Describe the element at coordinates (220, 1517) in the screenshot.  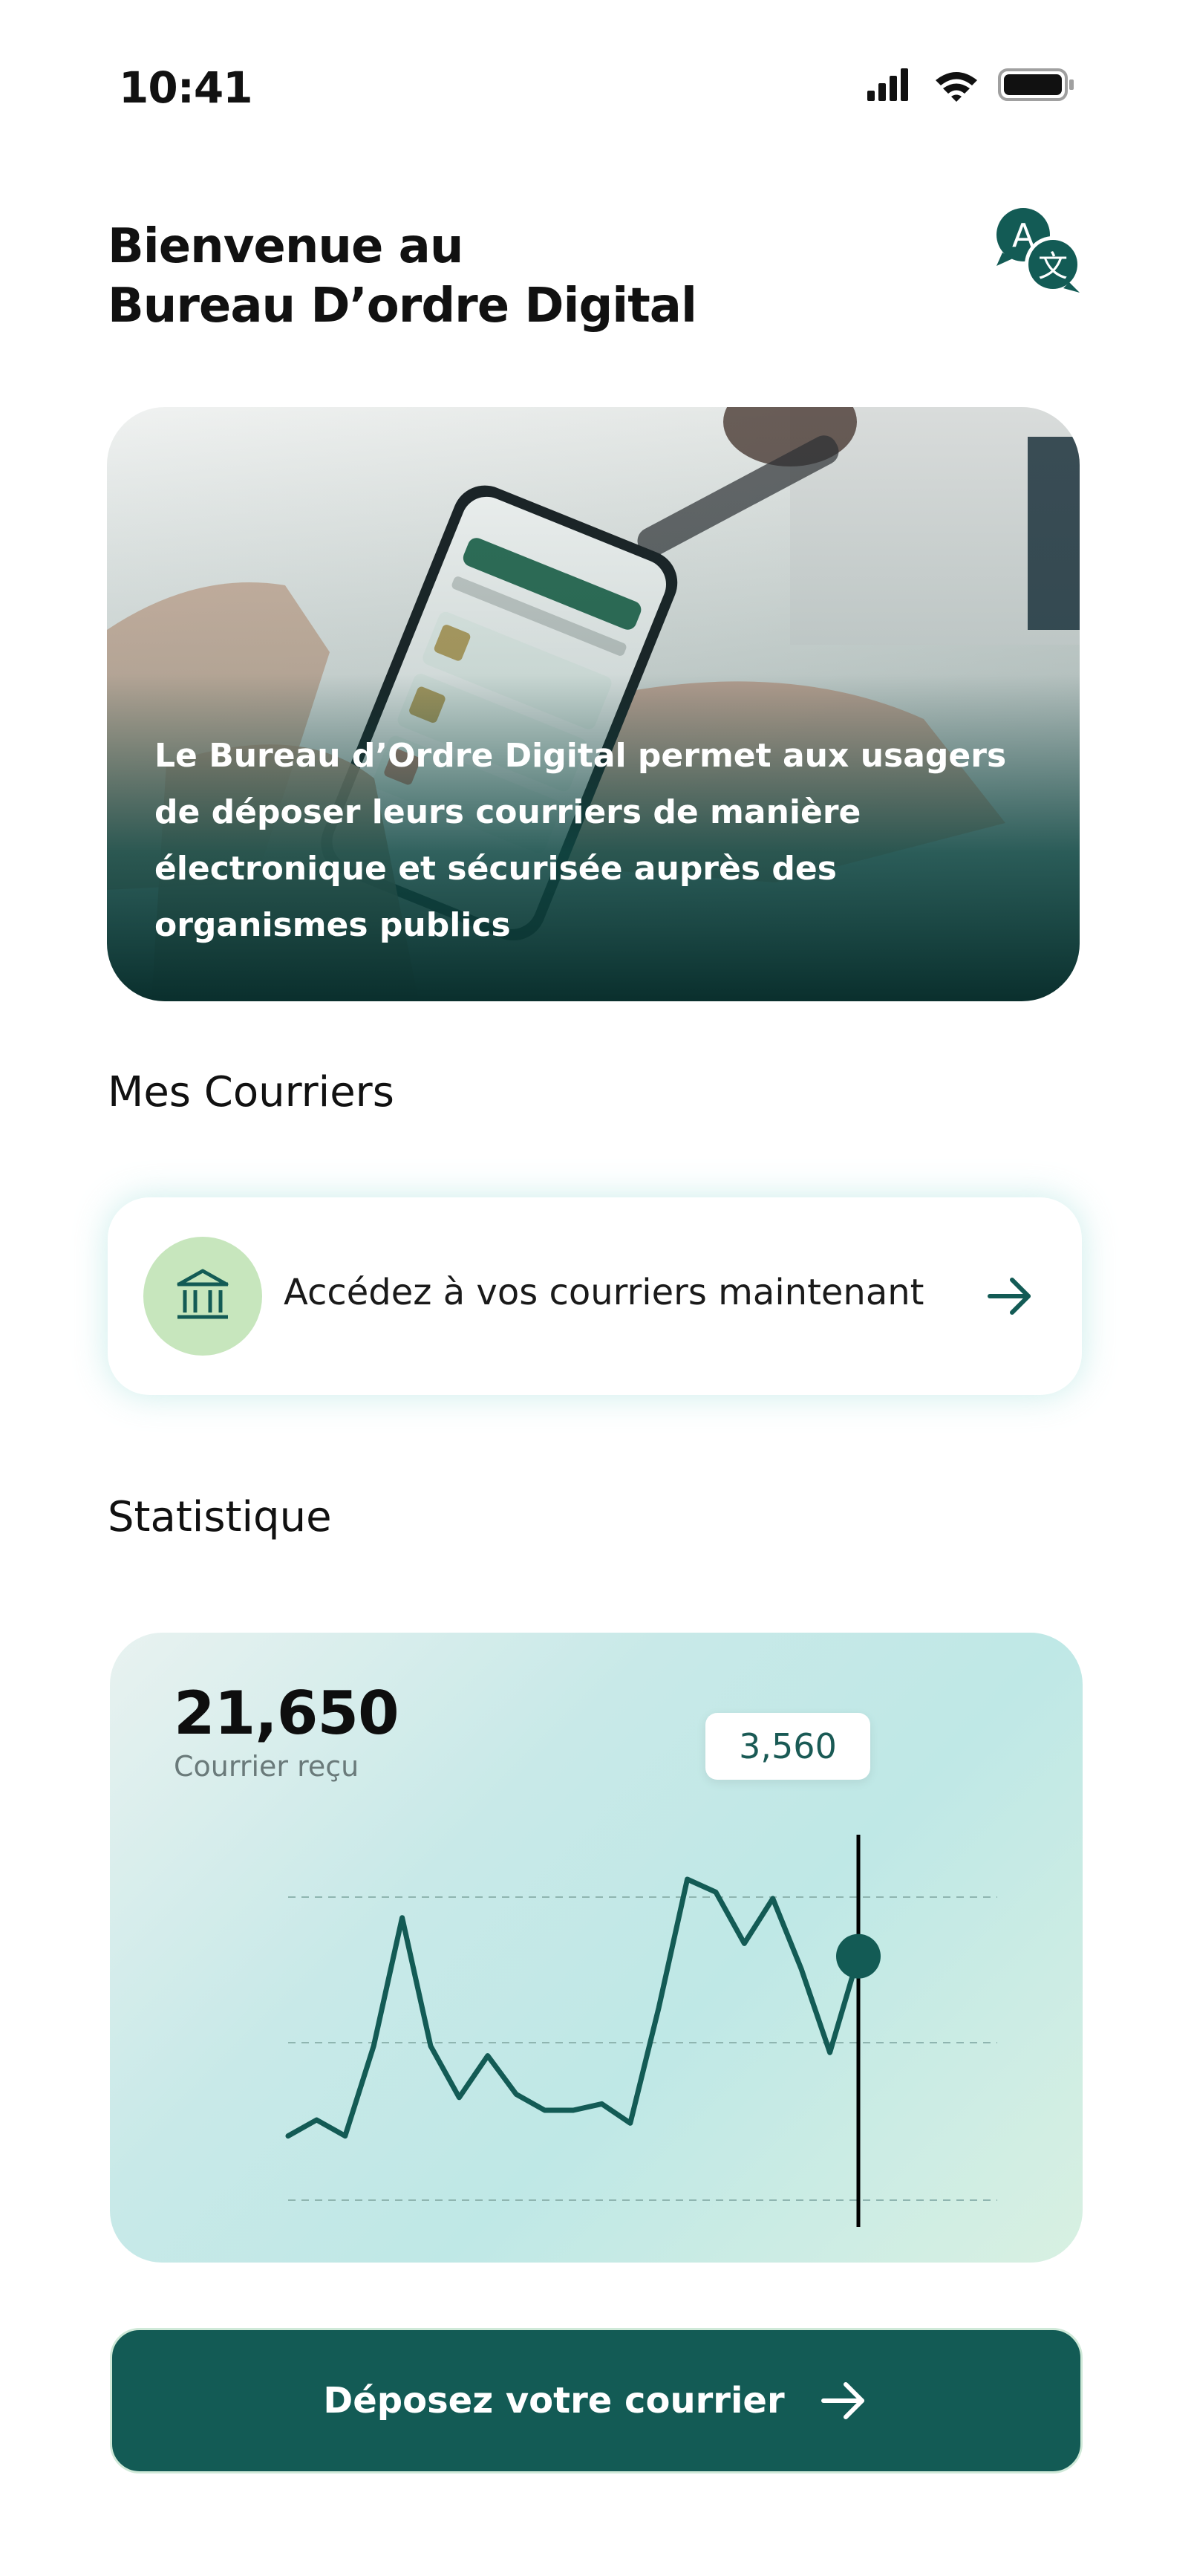
I see `section-title-statistique: Statistique` at that location.